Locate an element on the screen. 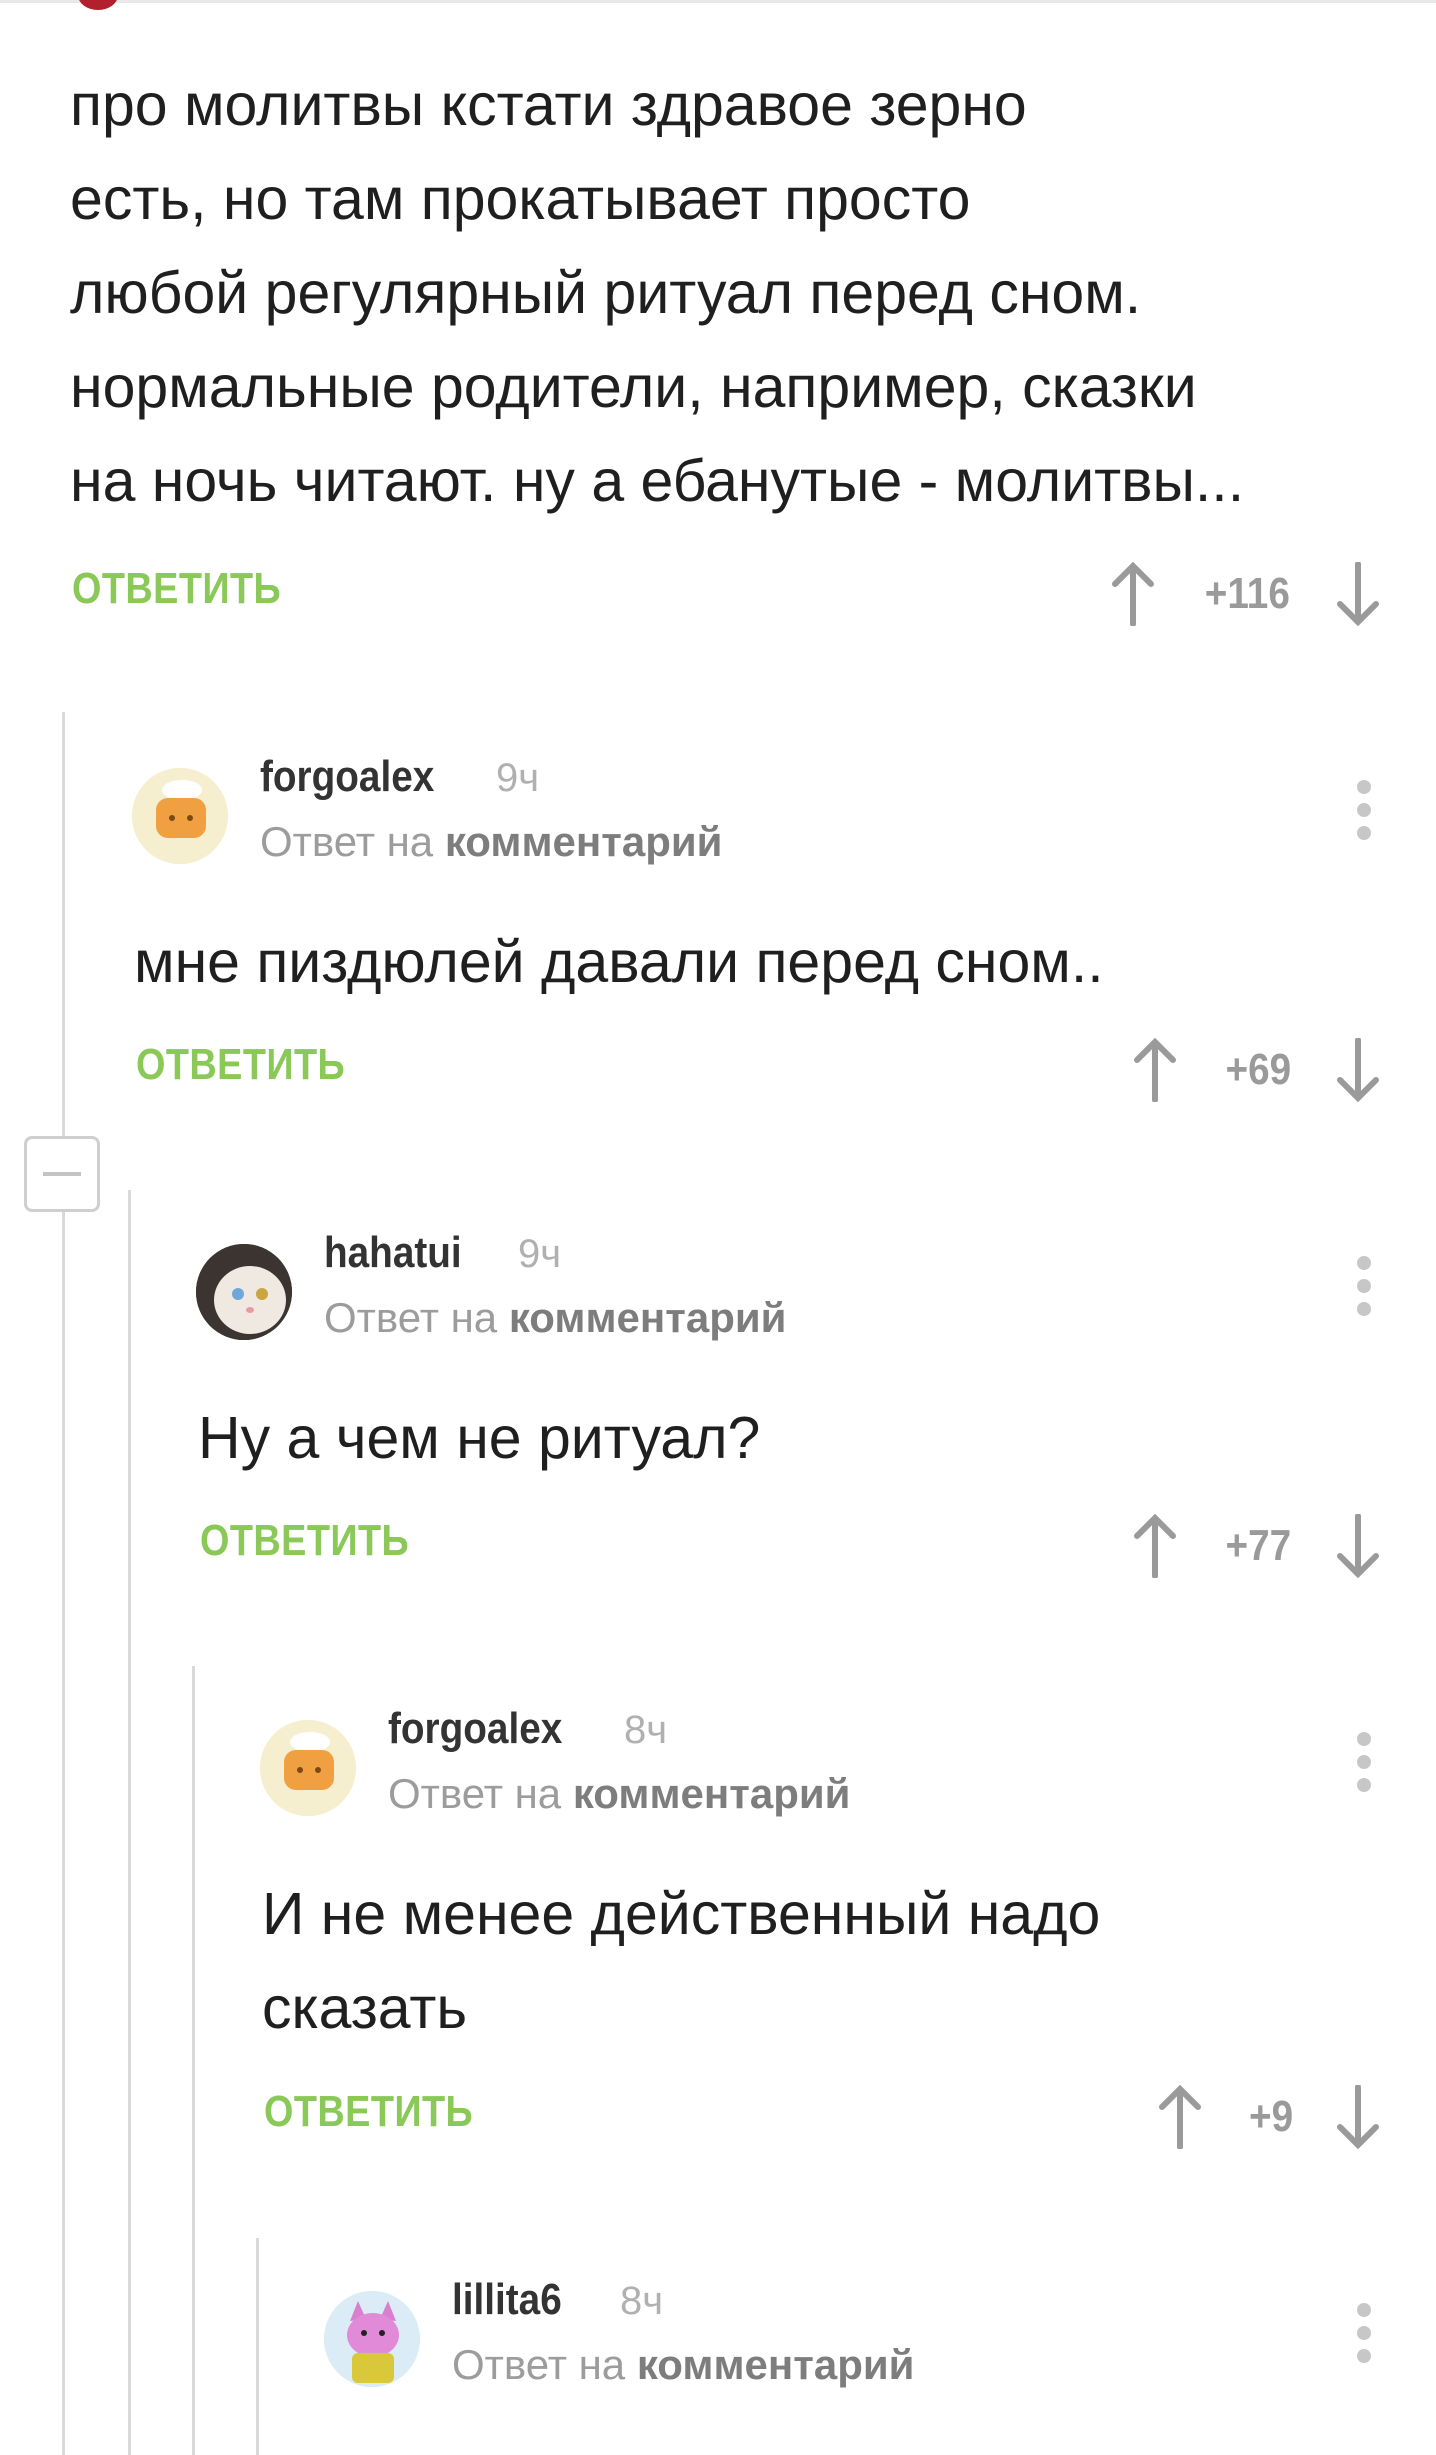  collapse-icon is located at coordinates (62, 1174).